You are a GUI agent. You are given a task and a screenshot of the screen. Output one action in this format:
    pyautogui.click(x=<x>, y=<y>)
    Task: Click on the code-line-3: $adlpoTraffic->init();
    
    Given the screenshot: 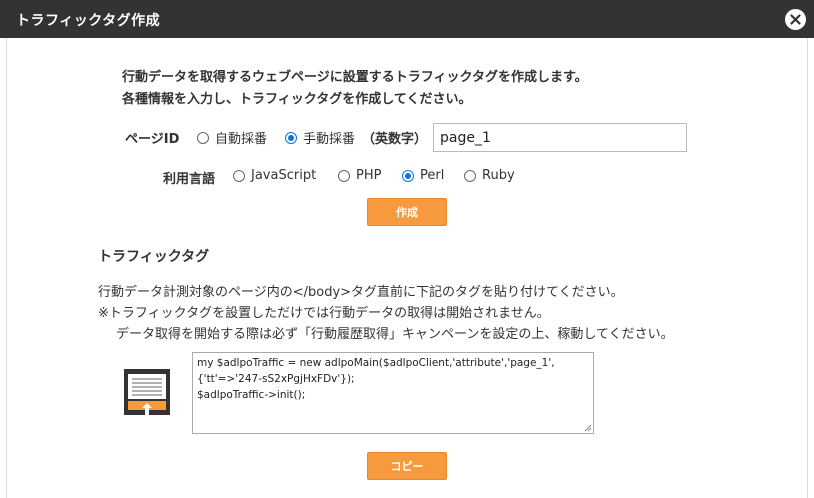 What is the action you would take?
    pyautogui.click(x=251, y=395)
    